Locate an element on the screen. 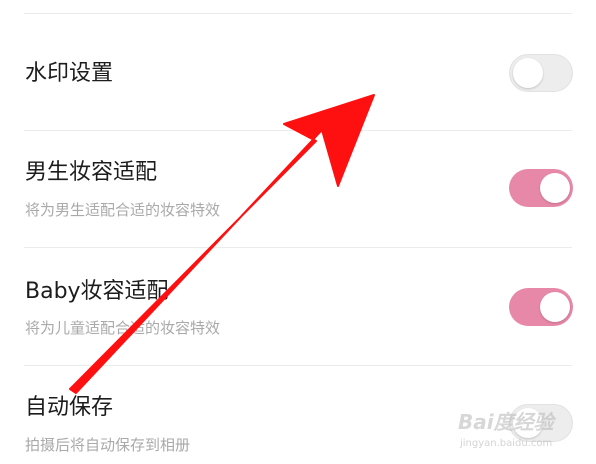  watermark-url: jingyan.baidu.com is located at coordinates (506, 443).